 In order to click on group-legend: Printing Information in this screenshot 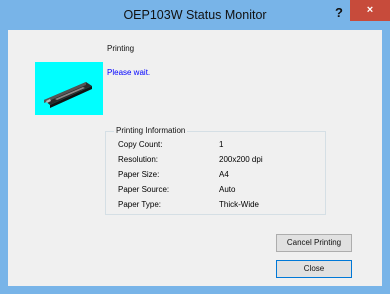, I will do `click(151, 130)`.